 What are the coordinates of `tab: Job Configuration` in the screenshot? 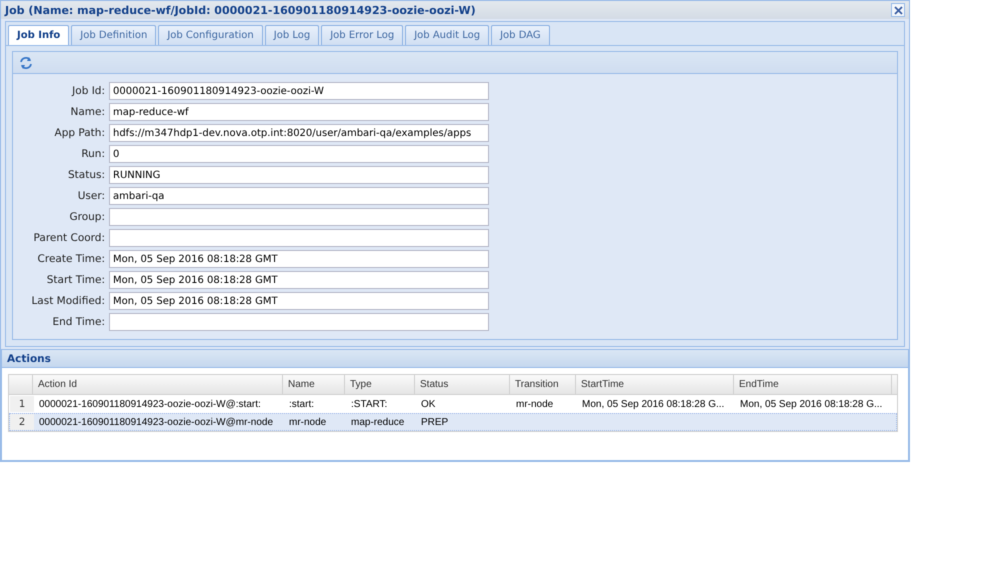 It's located at (210, 35).